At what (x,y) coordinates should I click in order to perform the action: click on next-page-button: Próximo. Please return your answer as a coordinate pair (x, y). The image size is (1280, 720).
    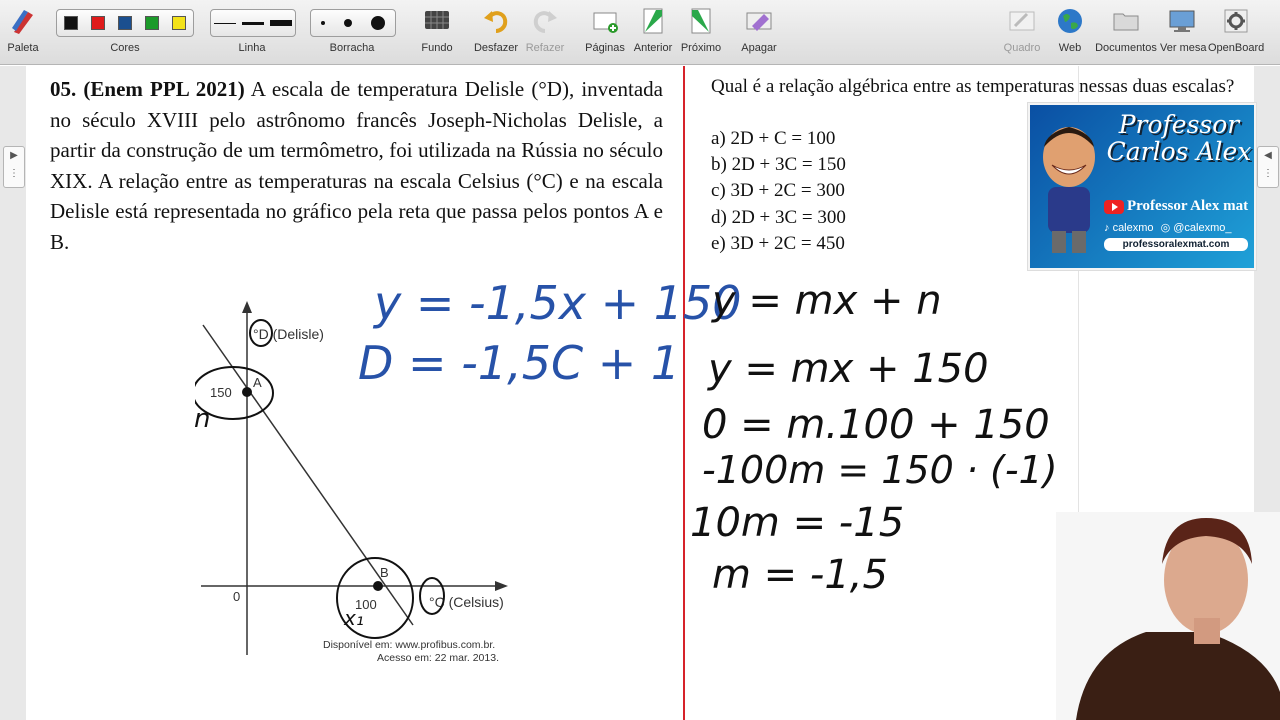
    Looking at the image, I should click on (701, 32).